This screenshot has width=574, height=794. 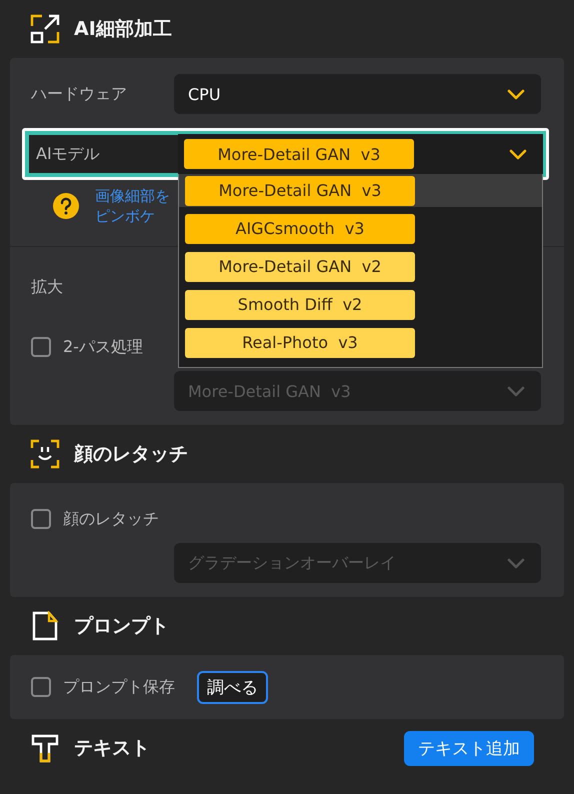 I want to click on dropdown-option: Smooth Diff v2, so click(x=360, y=304).